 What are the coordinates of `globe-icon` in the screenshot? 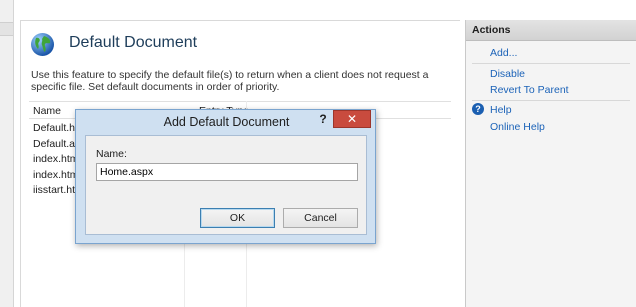 It's located at (42, 44).